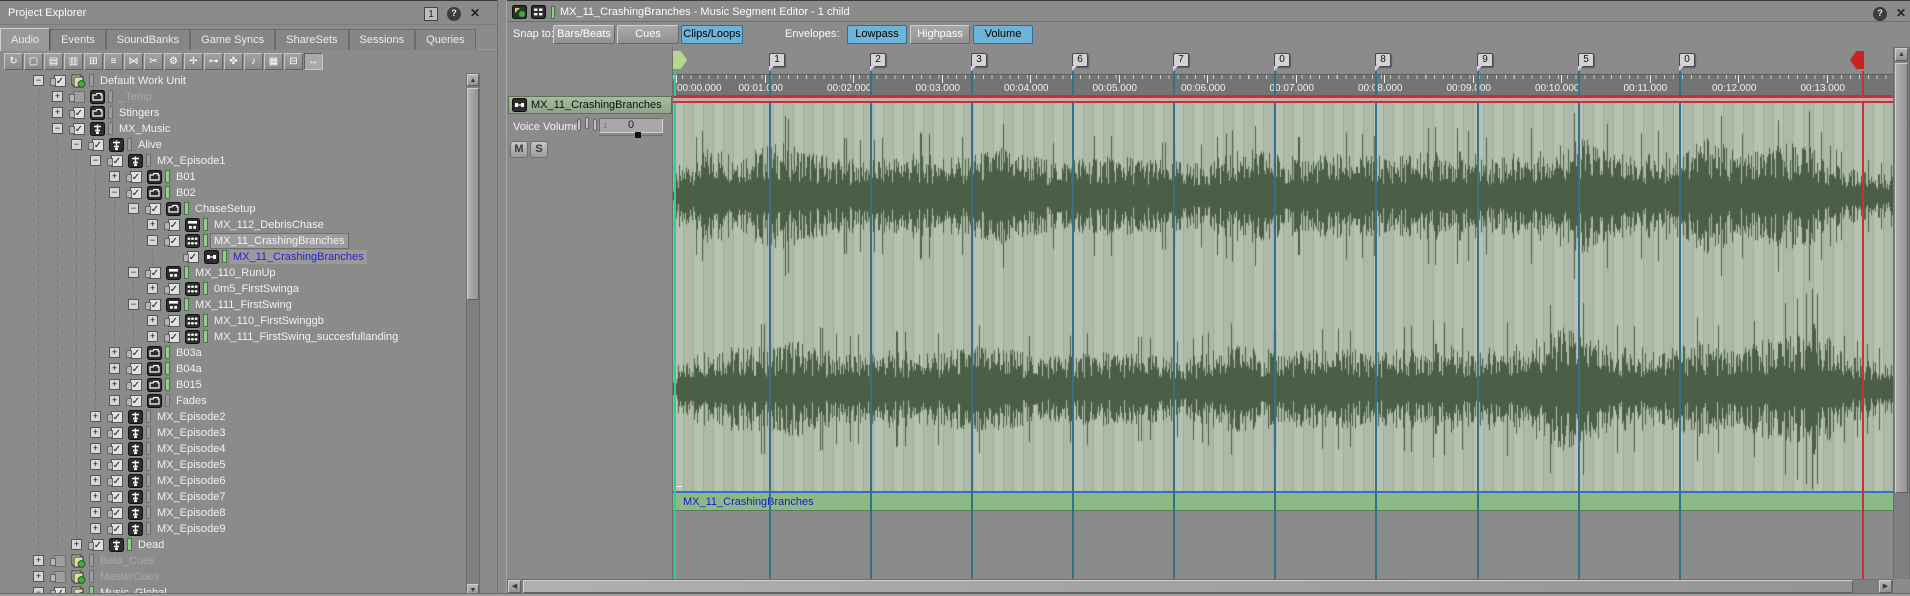 The image size is (1910, 596). Describe the element at coordinates (445, 39) in the screenshot. I see `tab-queries: Queries` at that location.